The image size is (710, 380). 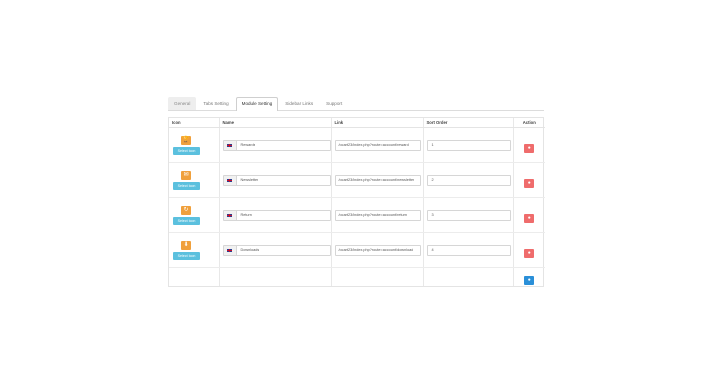 What do you see at coordinates (248, 145) in the screenshot?
I see `name-value: Rewards` at bounding box center [248, 145].